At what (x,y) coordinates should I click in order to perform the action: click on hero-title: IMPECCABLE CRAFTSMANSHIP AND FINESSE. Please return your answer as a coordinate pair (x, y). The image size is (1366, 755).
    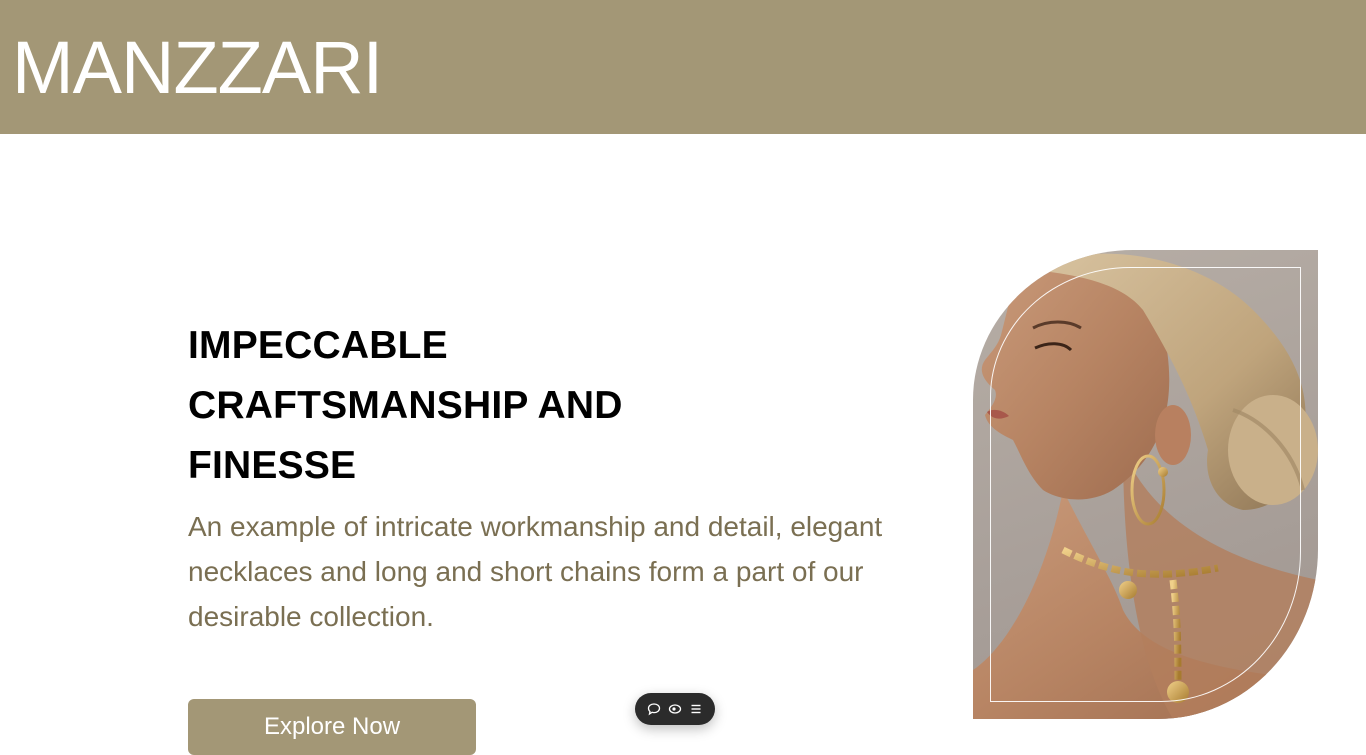
    Looking at the image, I should click on (448, 406).